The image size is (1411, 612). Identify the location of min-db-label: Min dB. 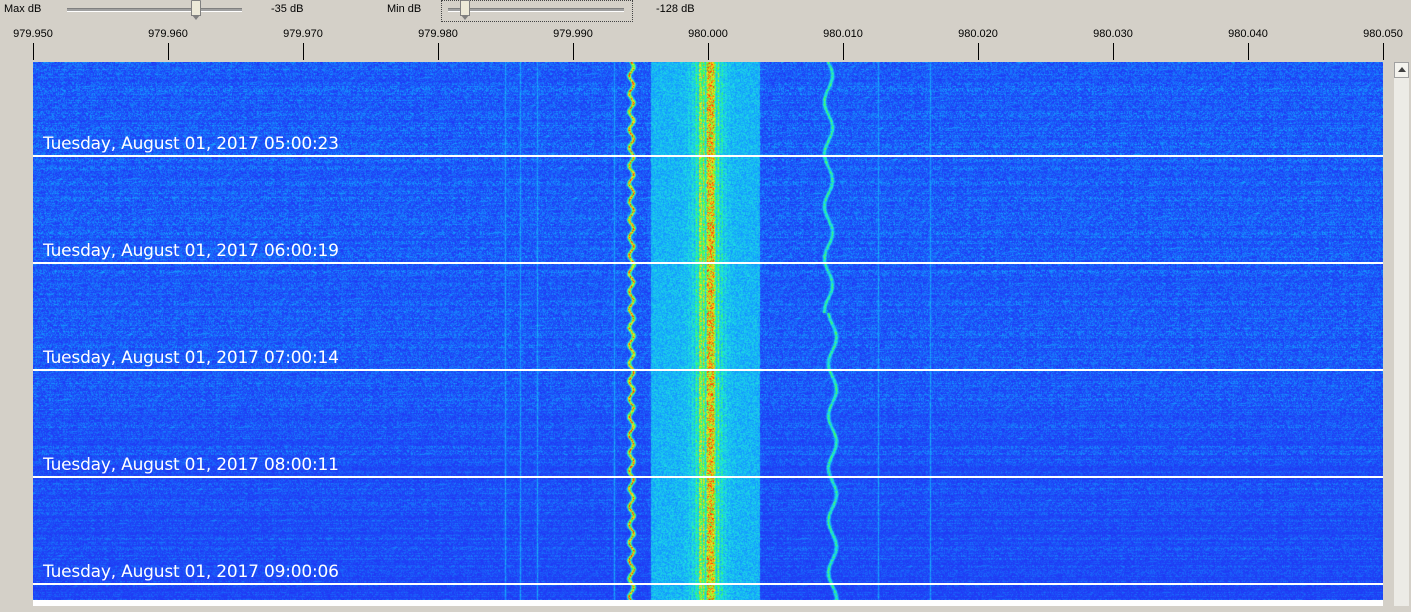
(404, 9).